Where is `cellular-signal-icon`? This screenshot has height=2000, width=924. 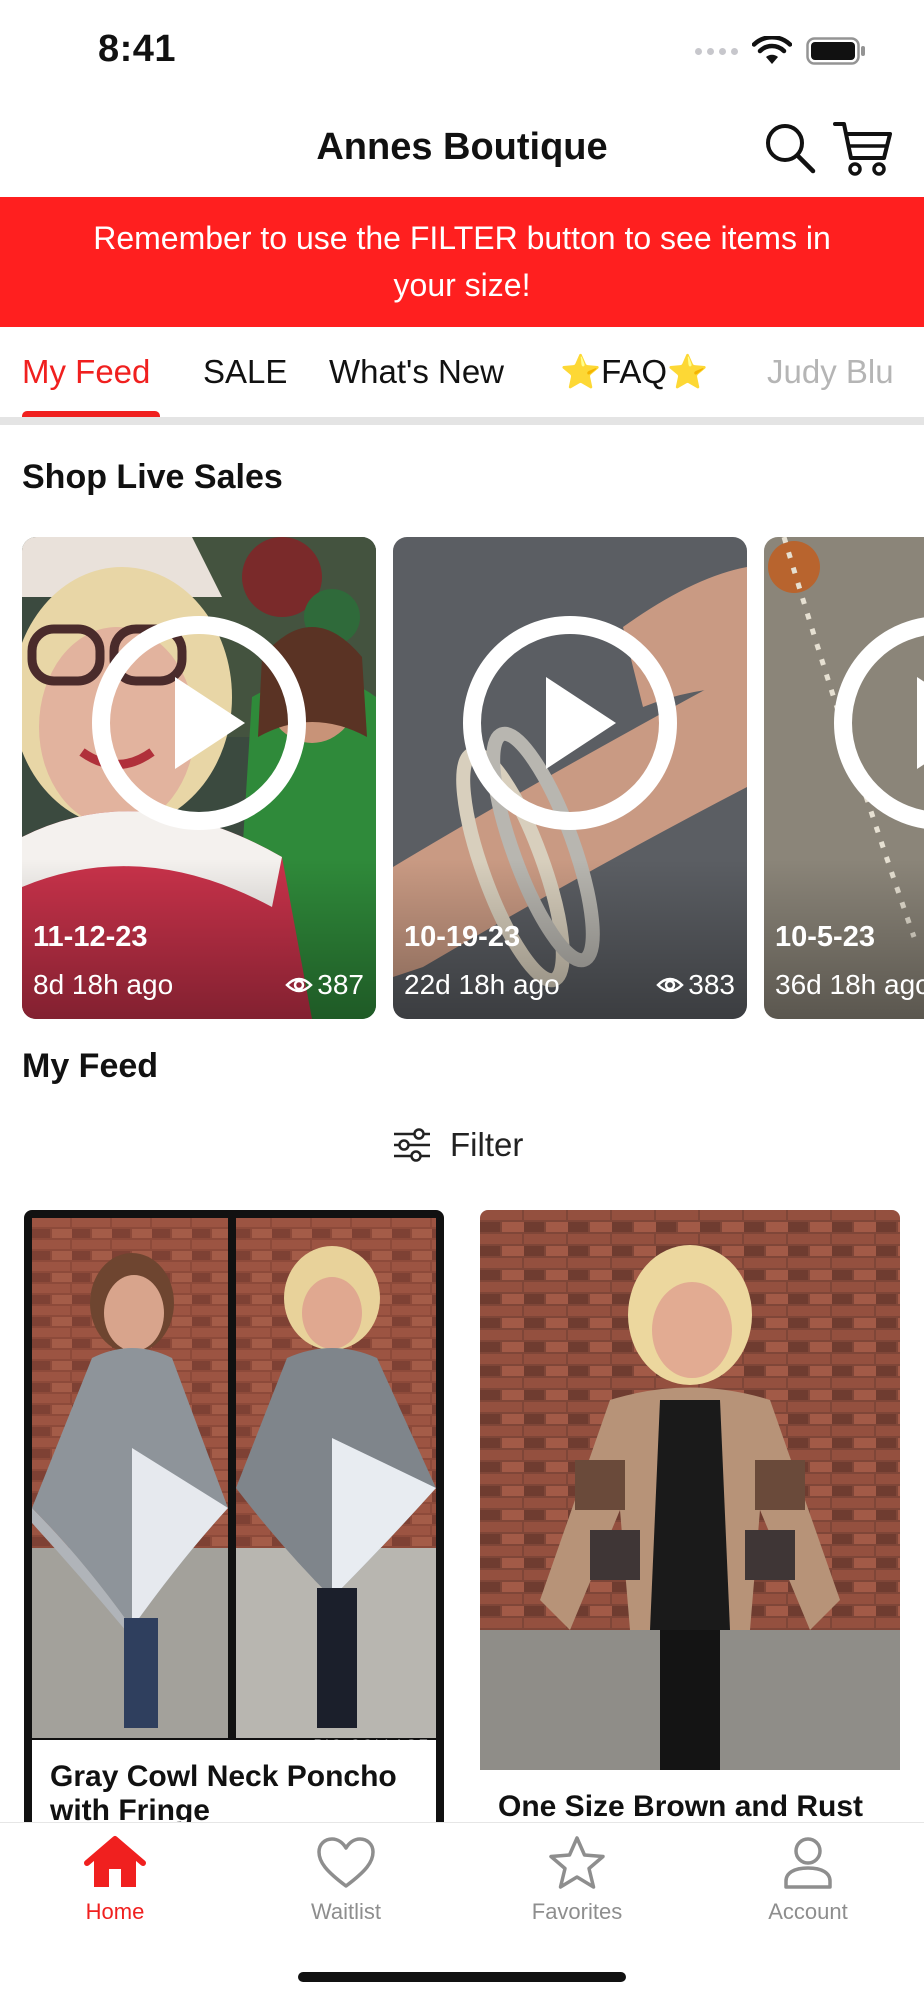
cellular-signal-icon is located at coordinates (716, 51).